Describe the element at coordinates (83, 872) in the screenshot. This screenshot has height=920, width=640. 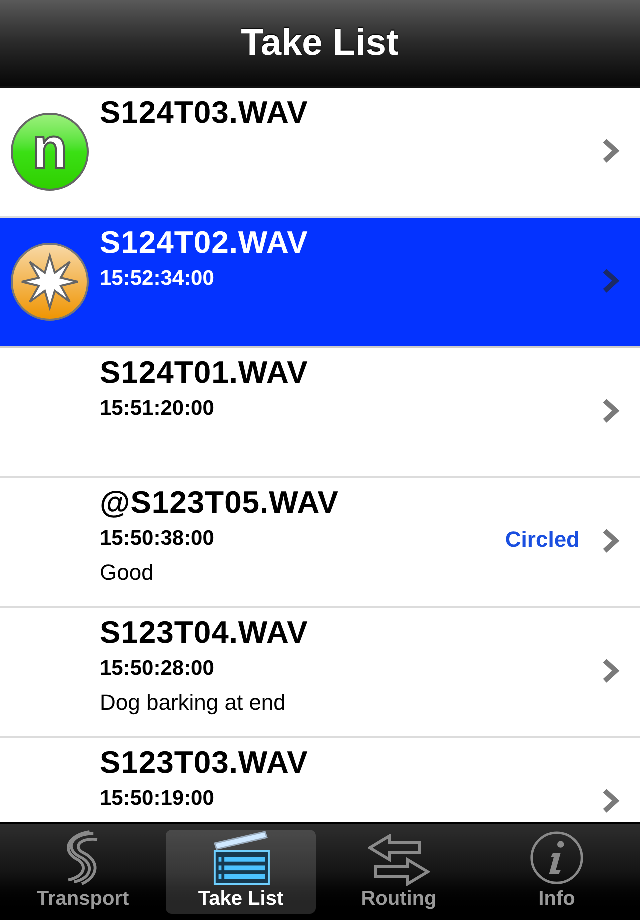
I see `tab: Transport` at that location.